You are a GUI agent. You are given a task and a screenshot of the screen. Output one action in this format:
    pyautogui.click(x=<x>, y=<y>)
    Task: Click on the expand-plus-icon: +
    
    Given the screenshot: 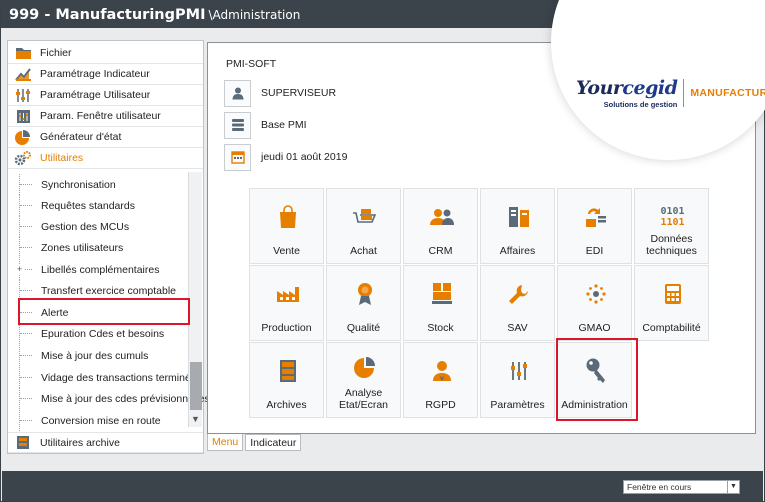 What is the action you would take?
    pyautogui.click(x=19, y=269)
    